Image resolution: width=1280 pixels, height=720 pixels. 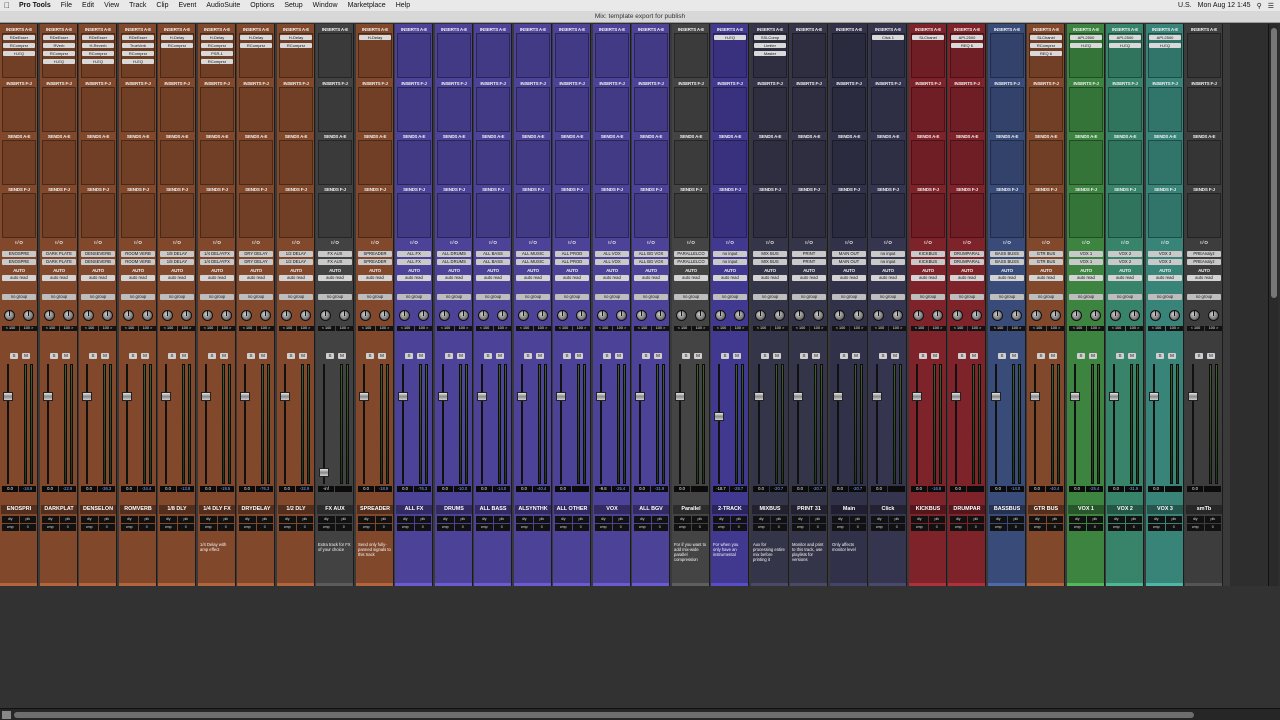 What do you see at coordinates (1046, 254) in the screenshot?
I see `input-selector: GTR BUS` at bounding box center [1046, 254].